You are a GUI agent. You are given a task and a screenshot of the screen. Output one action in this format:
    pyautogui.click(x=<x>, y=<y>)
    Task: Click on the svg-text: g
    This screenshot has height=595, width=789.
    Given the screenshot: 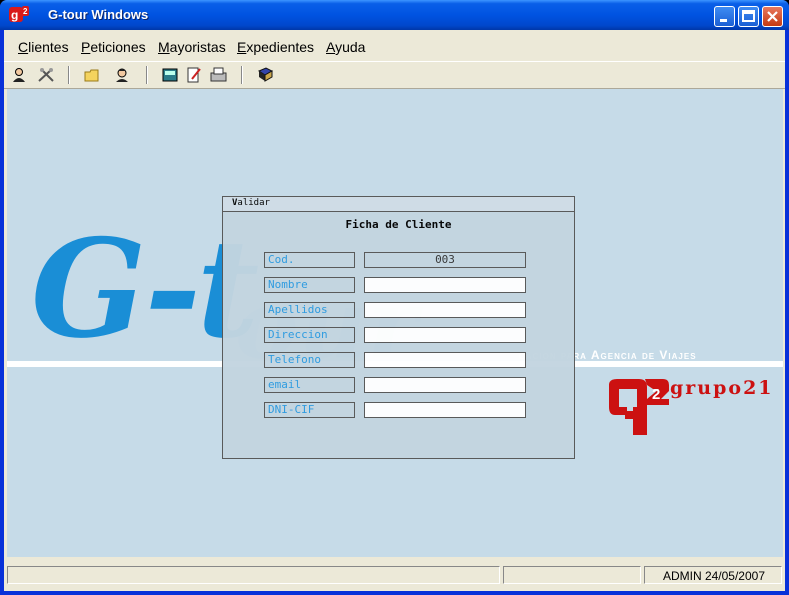 What is the action you would take?
    pyautogui.click(x=14, y=15)
    